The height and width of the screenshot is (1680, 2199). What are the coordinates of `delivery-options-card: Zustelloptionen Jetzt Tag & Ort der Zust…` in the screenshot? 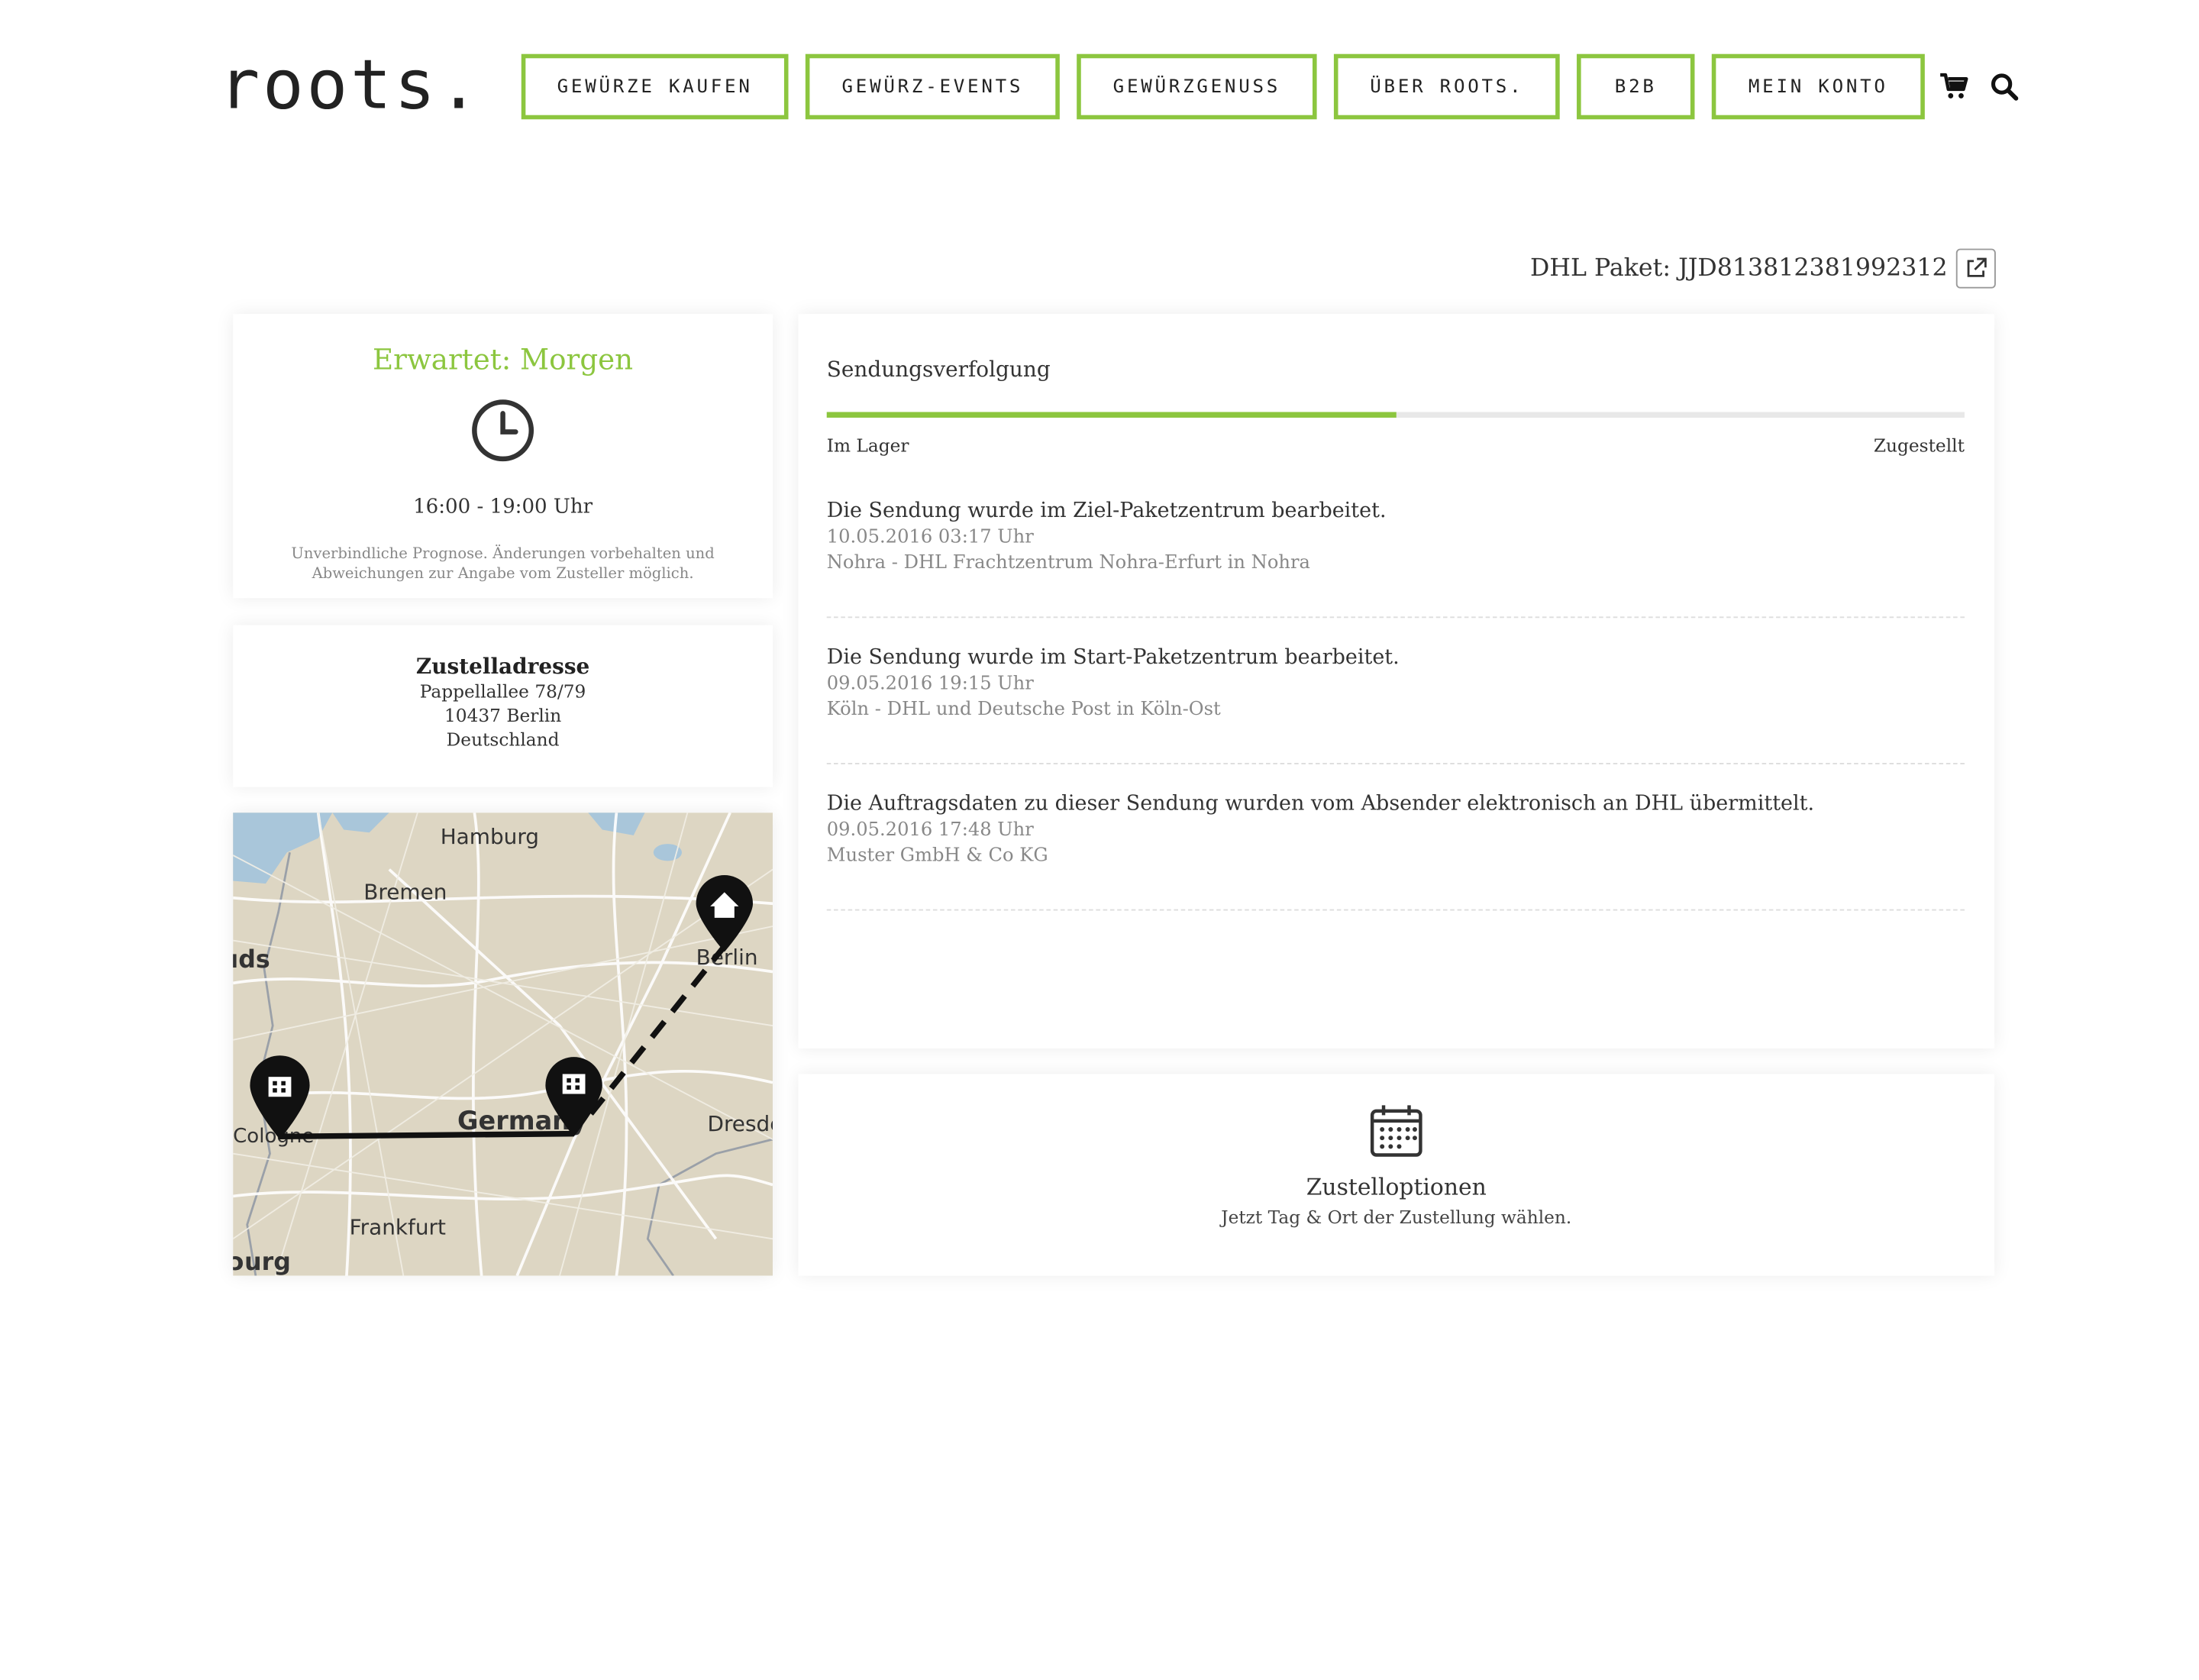 It's located at (1396, 1175).